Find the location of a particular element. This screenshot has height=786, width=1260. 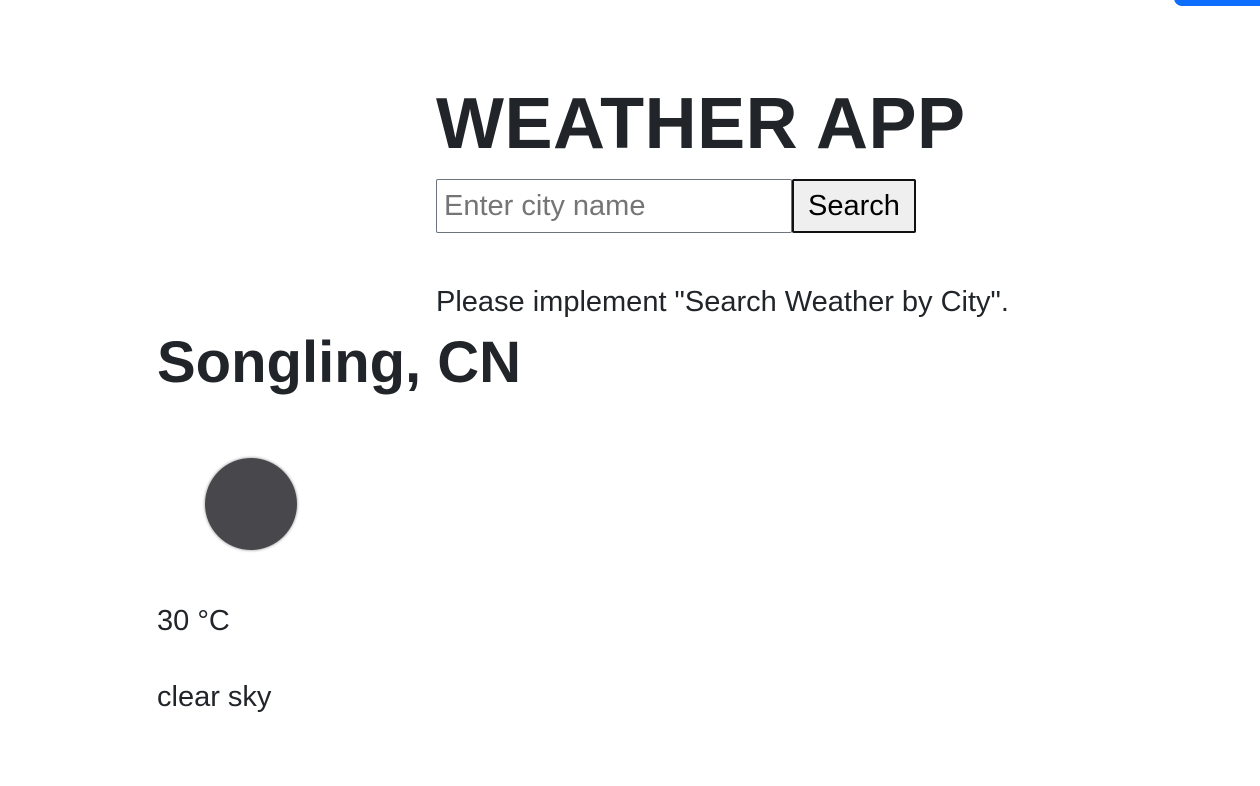

city-search-input is located at coordinates (614, 206).